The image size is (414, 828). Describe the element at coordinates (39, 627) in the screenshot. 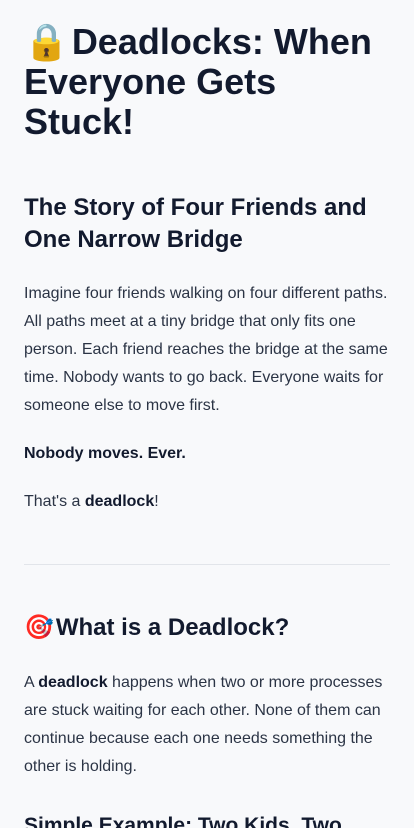

I see `target-icon: 🎯` at that location.